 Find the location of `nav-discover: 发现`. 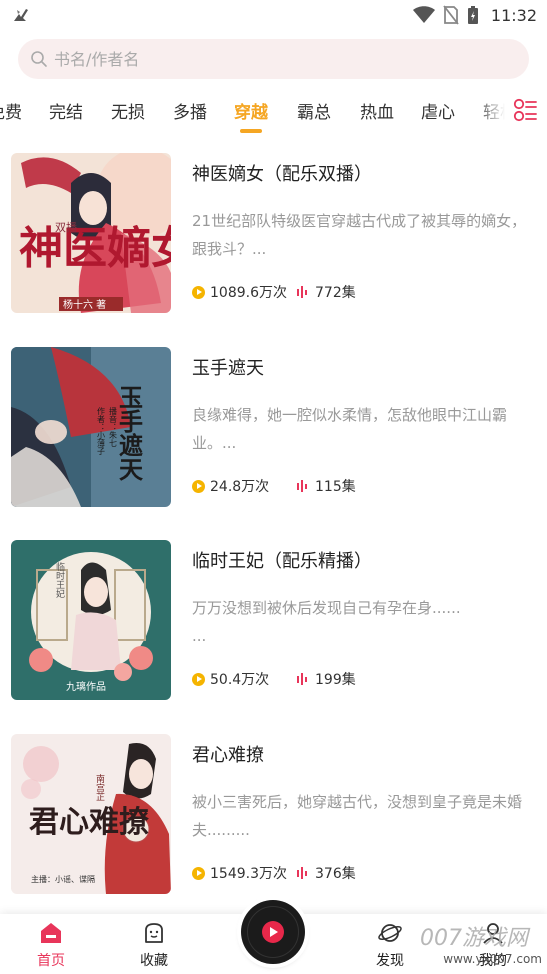

nav-discover: 发现 is located at coordinates (390, 947).